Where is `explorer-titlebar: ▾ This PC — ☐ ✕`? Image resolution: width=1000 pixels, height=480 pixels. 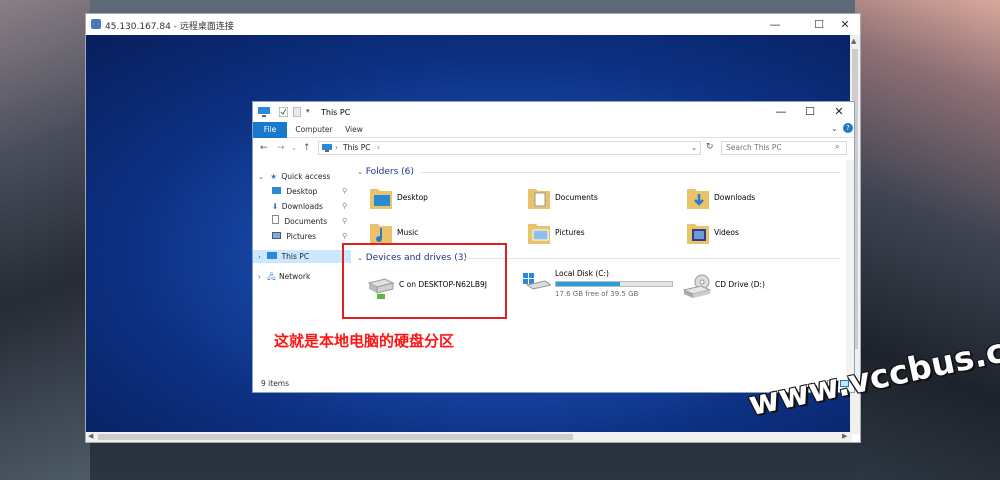
explorer-titlebar: ▾ This PC — ☐ ✕ is located at coordinates (553, 112).